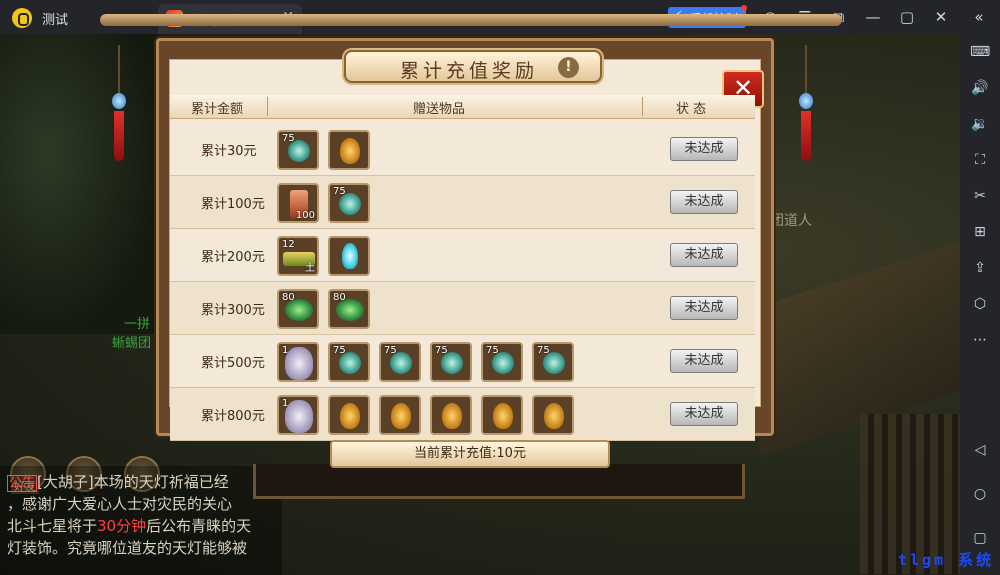  I want to click on chat-text-3-red: 30分钟, so click(122, 526).